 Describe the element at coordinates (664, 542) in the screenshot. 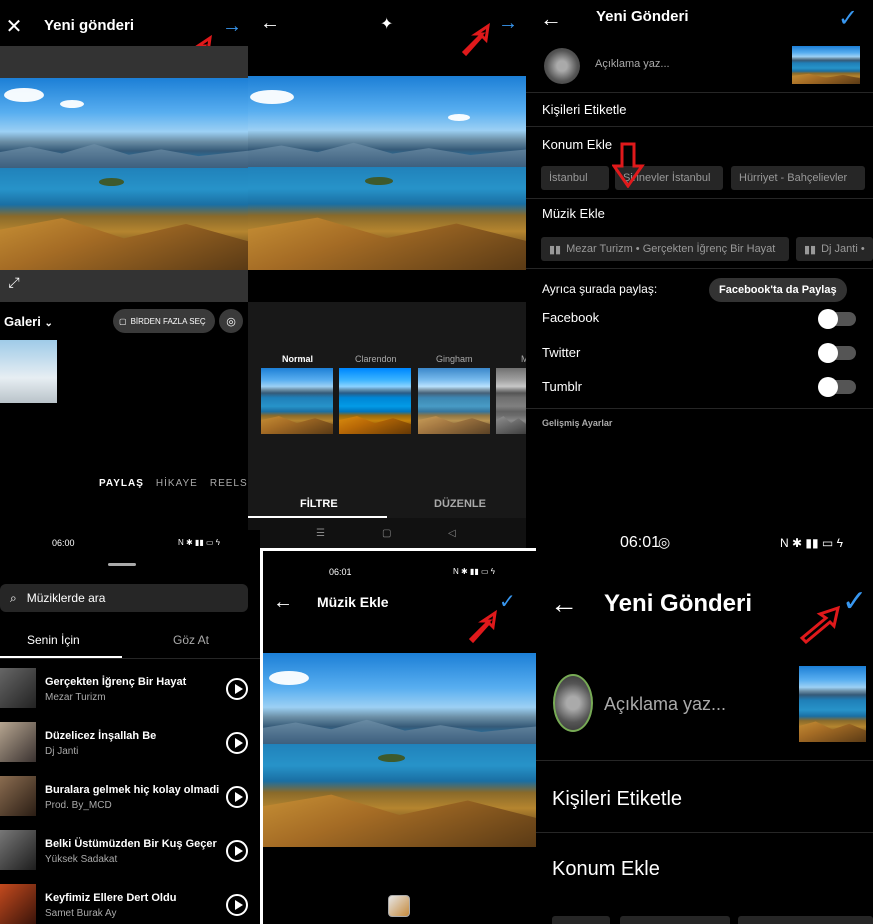

I see `instagram-status-icon: ◎` at that location.